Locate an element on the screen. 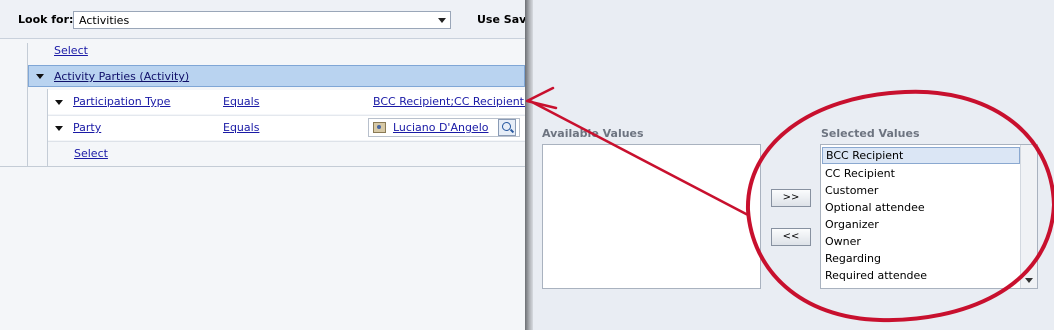 The width and height of the screenshot is (1054, 330). condition-row: Party Equals Luciano D'Angelo is located at coordinates (286, 127).